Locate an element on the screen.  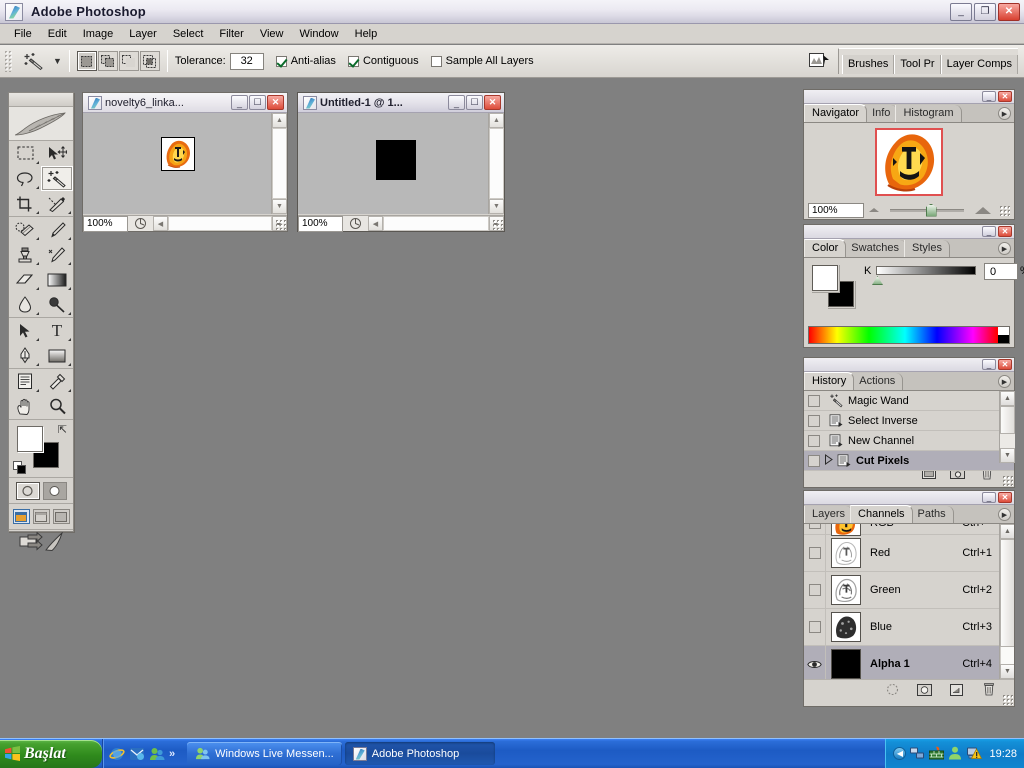
full-screen-menu-icon is located at coordinates (41, 516).